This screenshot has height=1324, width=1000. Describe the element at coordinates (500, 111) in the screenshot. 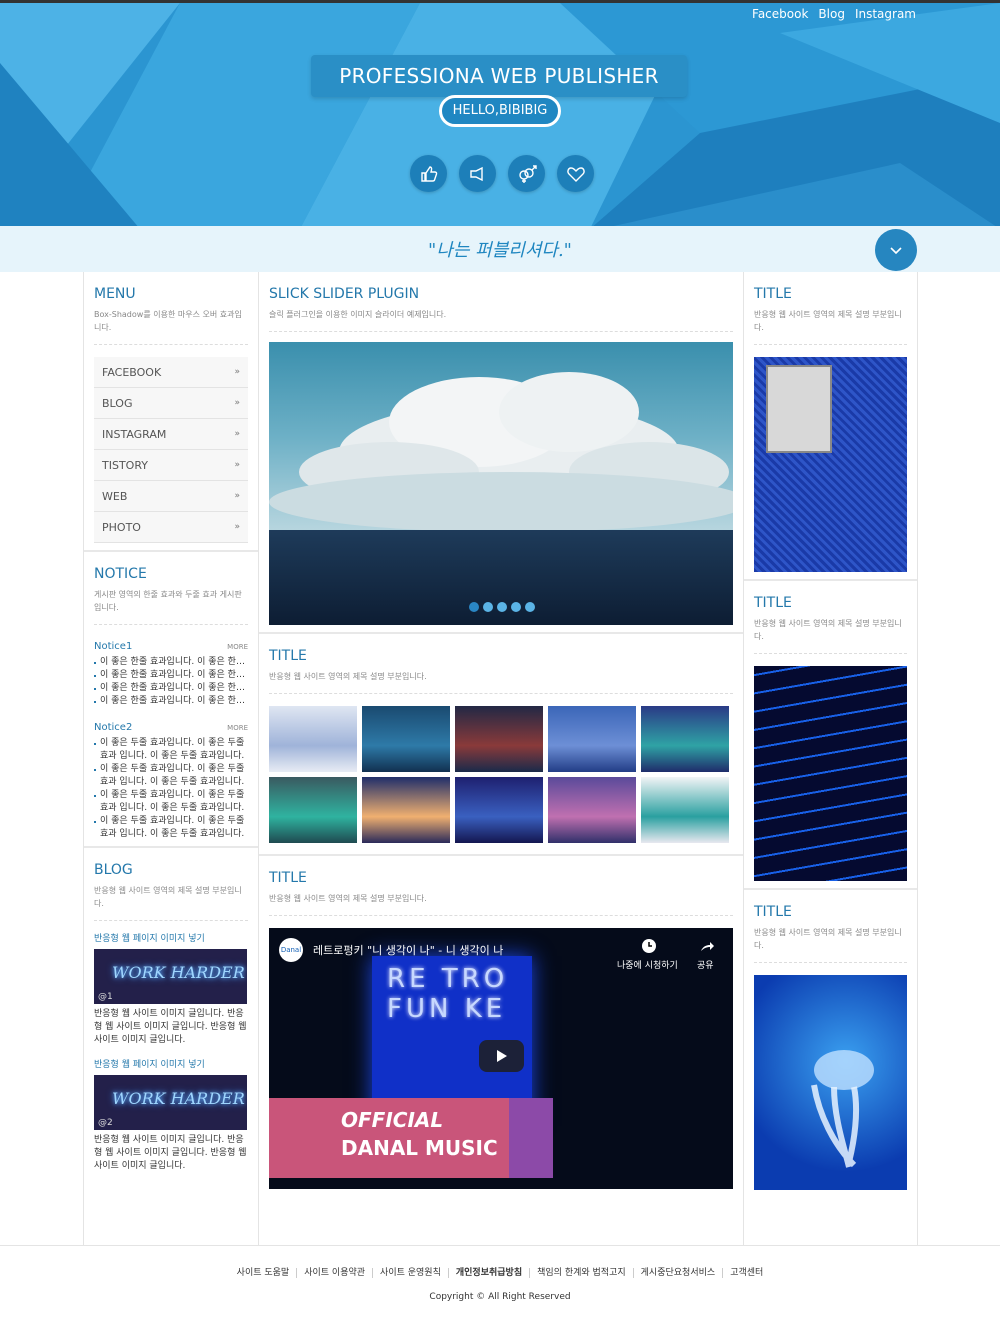

I see `hello-button: HELLO,BIBIBIG` at that location.